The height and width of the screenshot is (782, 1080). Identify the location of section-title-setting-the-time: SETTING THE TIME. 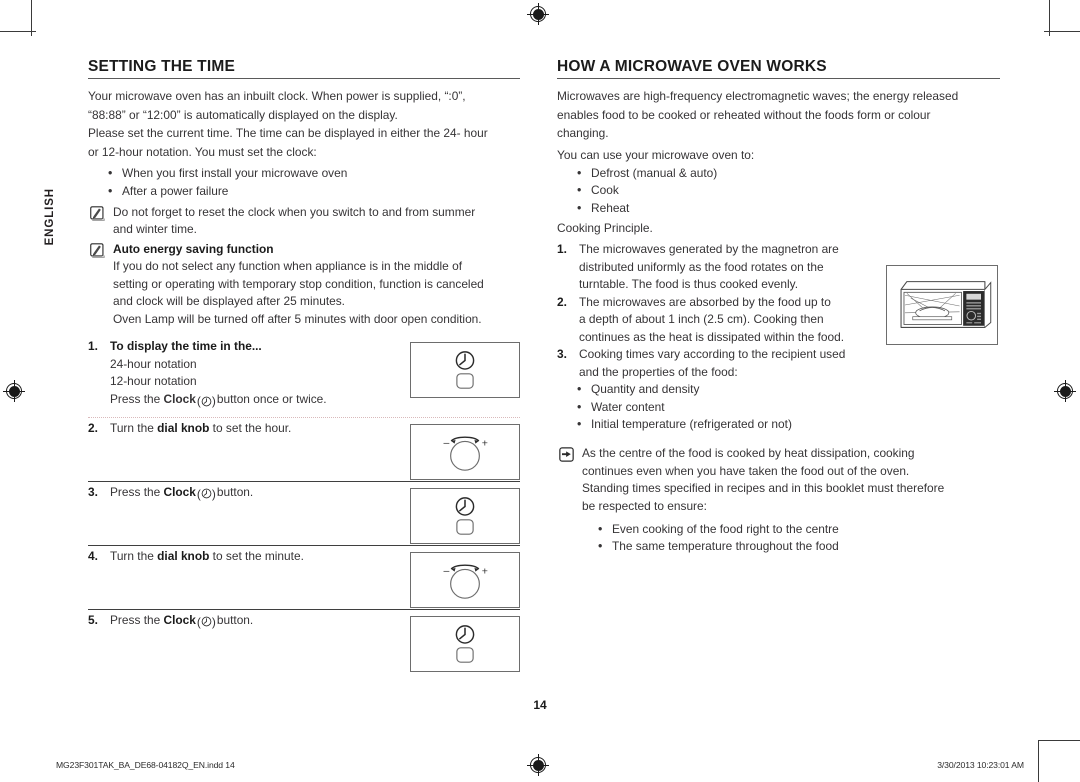
(304, 69).